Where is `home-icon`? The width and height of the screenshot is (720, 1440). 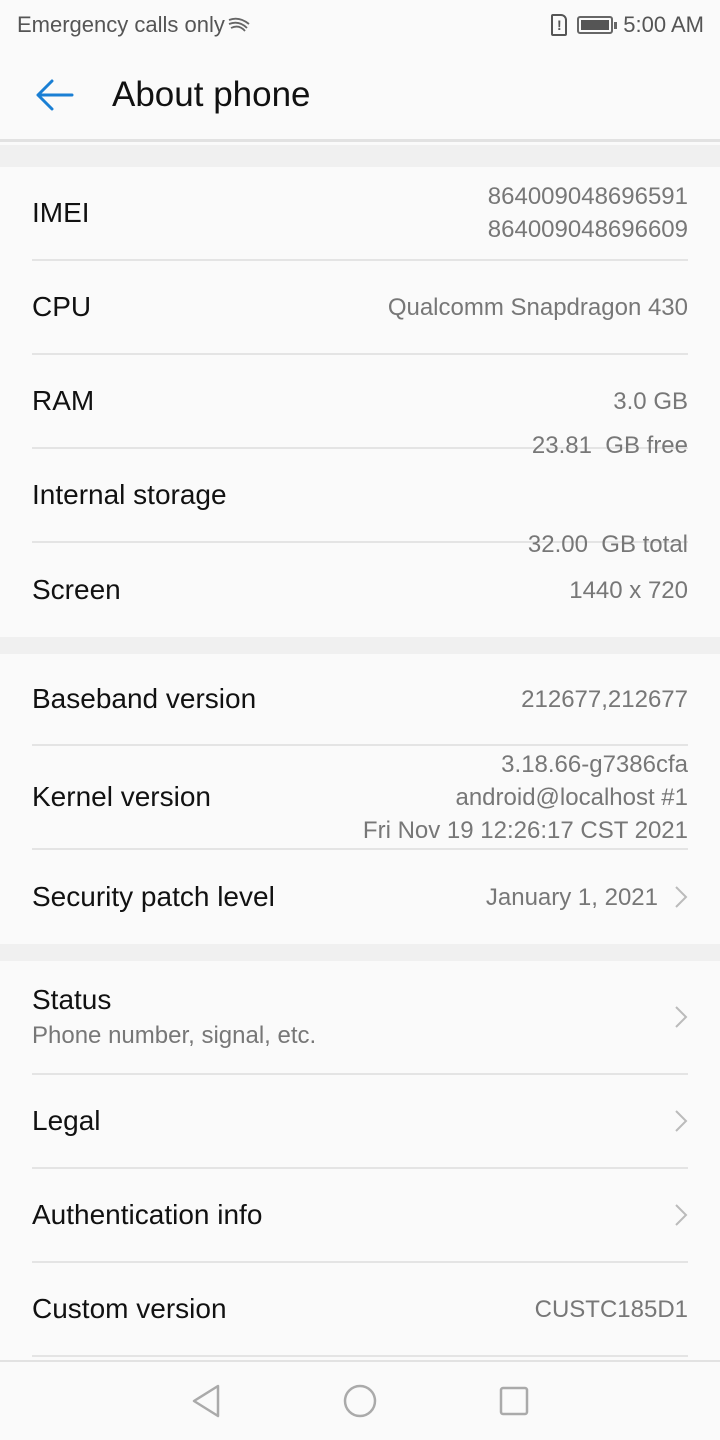
home-icon is located at coordinates (360, 1401).